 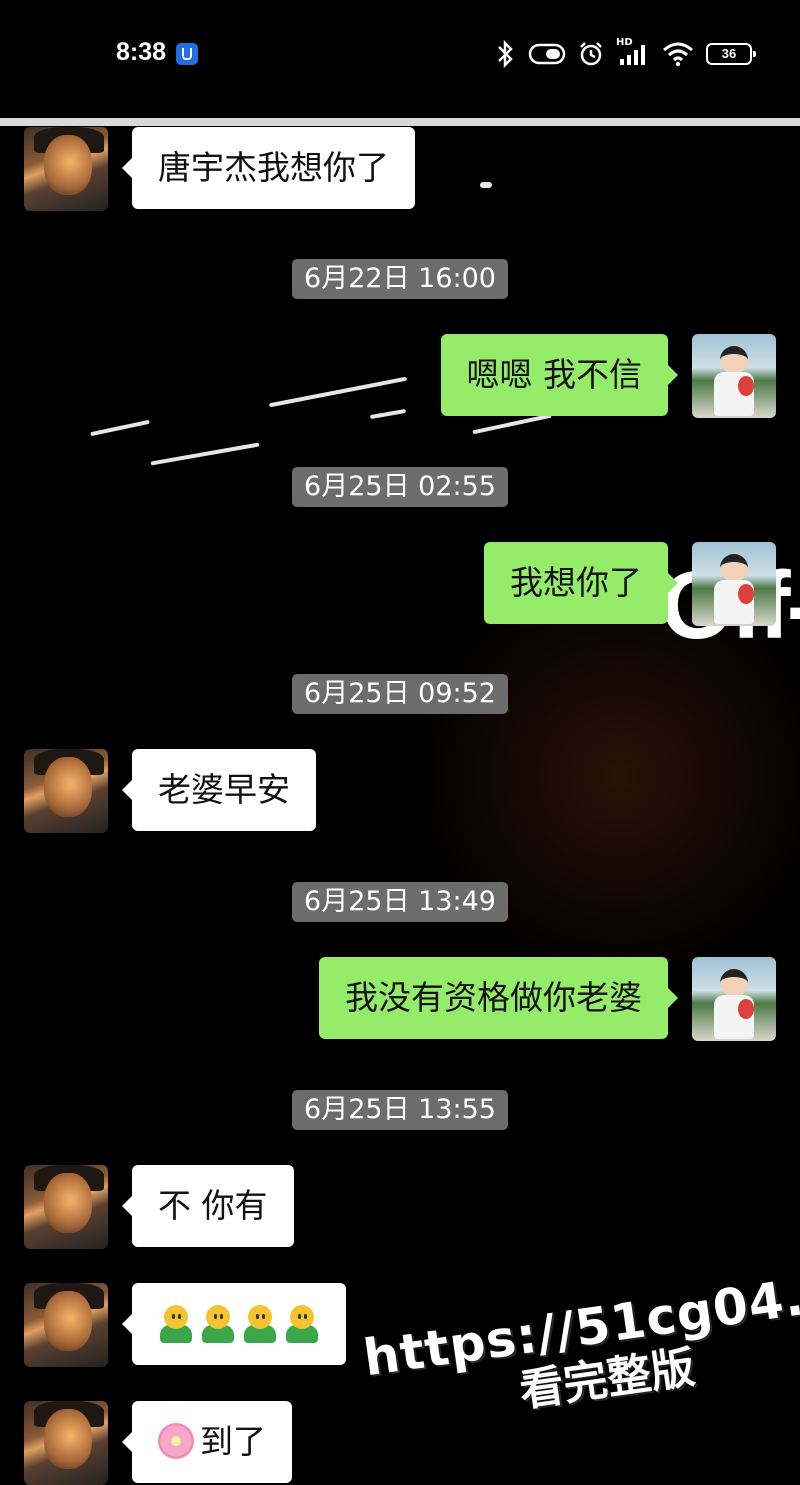 I want to click on received-message: 到了, so click(x=207, y=1442).